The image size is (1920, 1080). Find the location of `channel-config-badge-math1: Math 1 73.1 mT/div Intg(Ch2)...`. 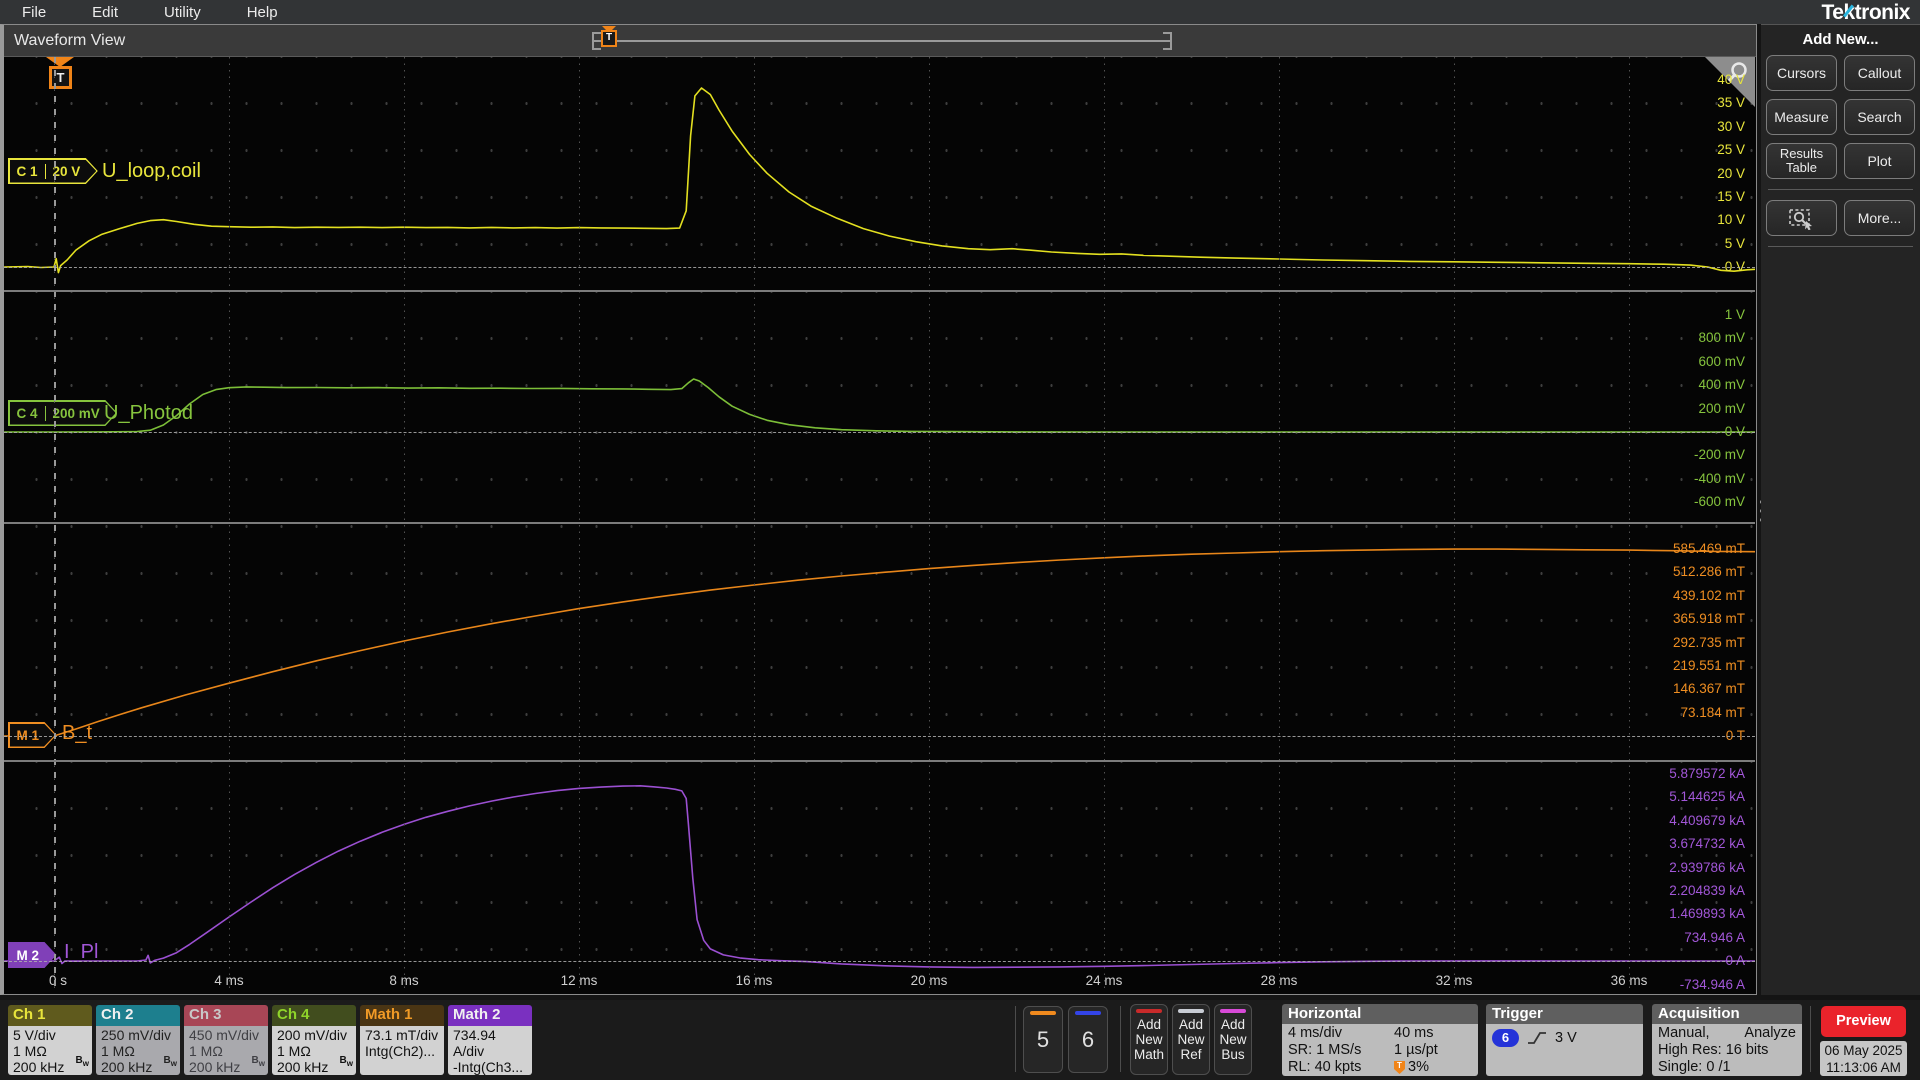

channel-config-badge-math1: Math 1 73.1 mT/div Intg(Ch2)... is located at coordinates (402, 1040).